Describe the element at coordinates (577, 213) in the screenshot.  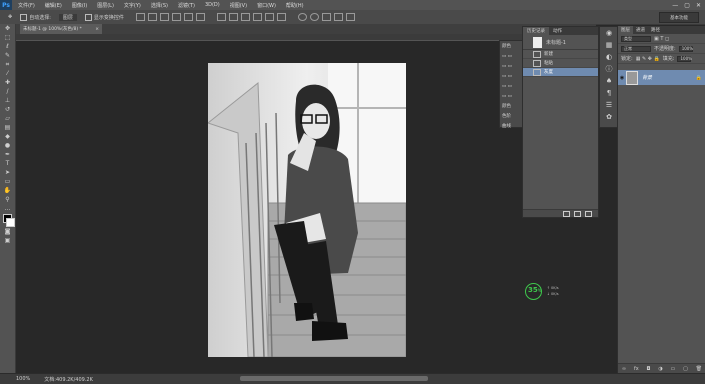
I see `camera-icon` at that location.